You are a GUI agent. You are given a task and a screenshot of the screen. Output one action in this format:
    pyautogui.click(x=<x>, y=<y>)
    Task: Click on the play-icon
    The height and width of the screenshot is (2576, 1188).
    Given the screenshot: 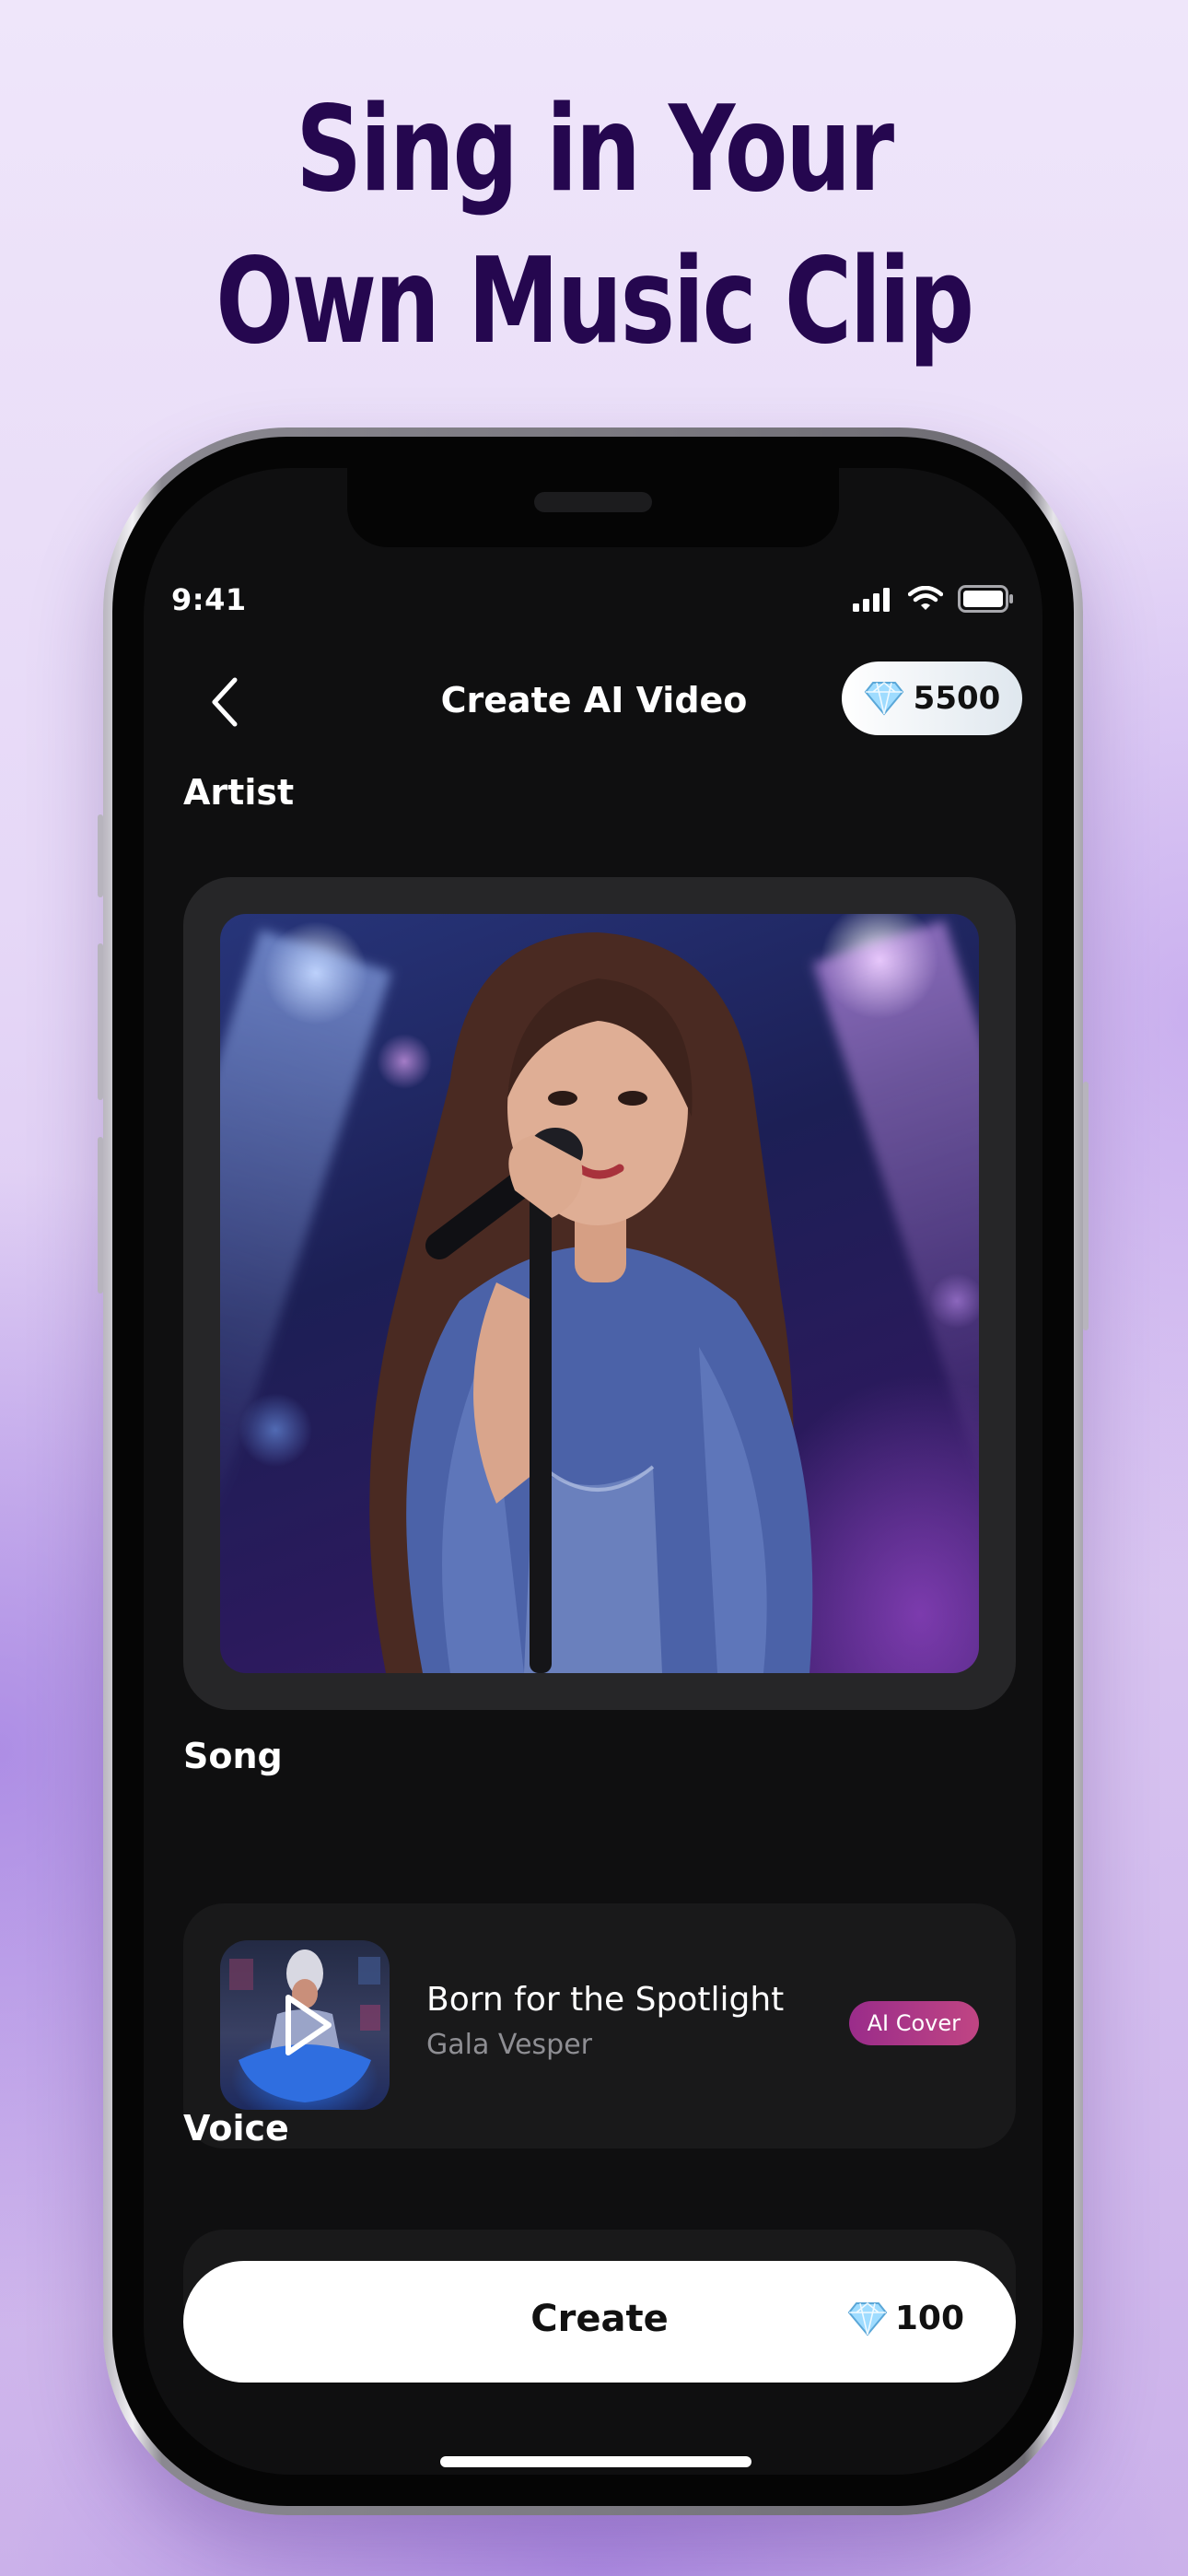 What is the action you would take?
    pyautogui.click(x=308, y=2025)
    